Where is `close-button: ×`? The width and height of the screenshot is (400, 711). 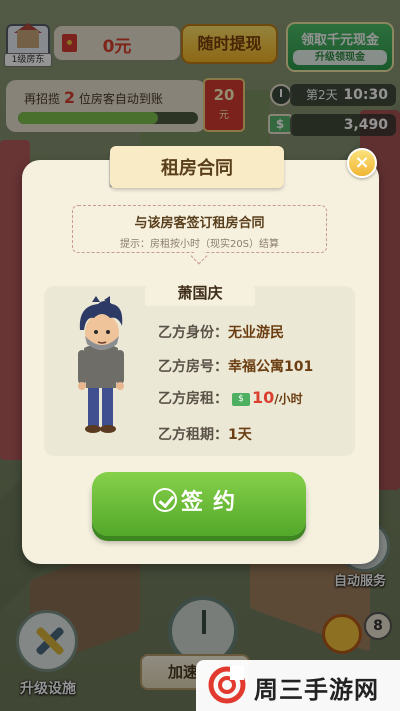
close-button: × is located at coordinates (362, 163).